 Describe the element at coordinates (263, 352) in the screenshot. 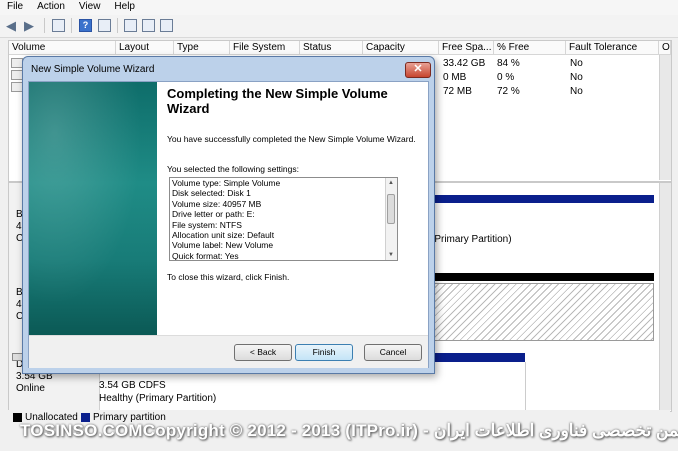

I see `back-button: < Back` at that location.